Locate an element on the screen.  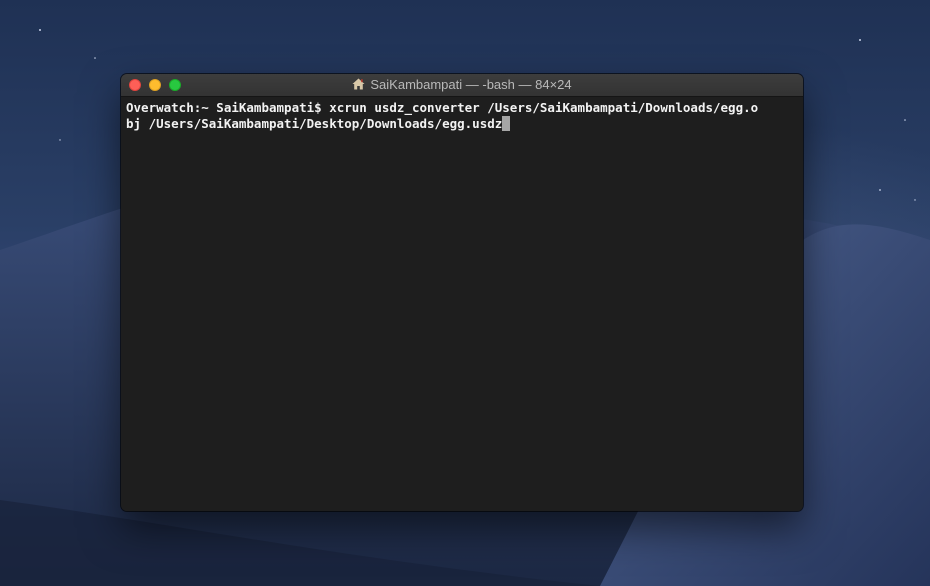
text-cursor is located at coordinates (506, 123).